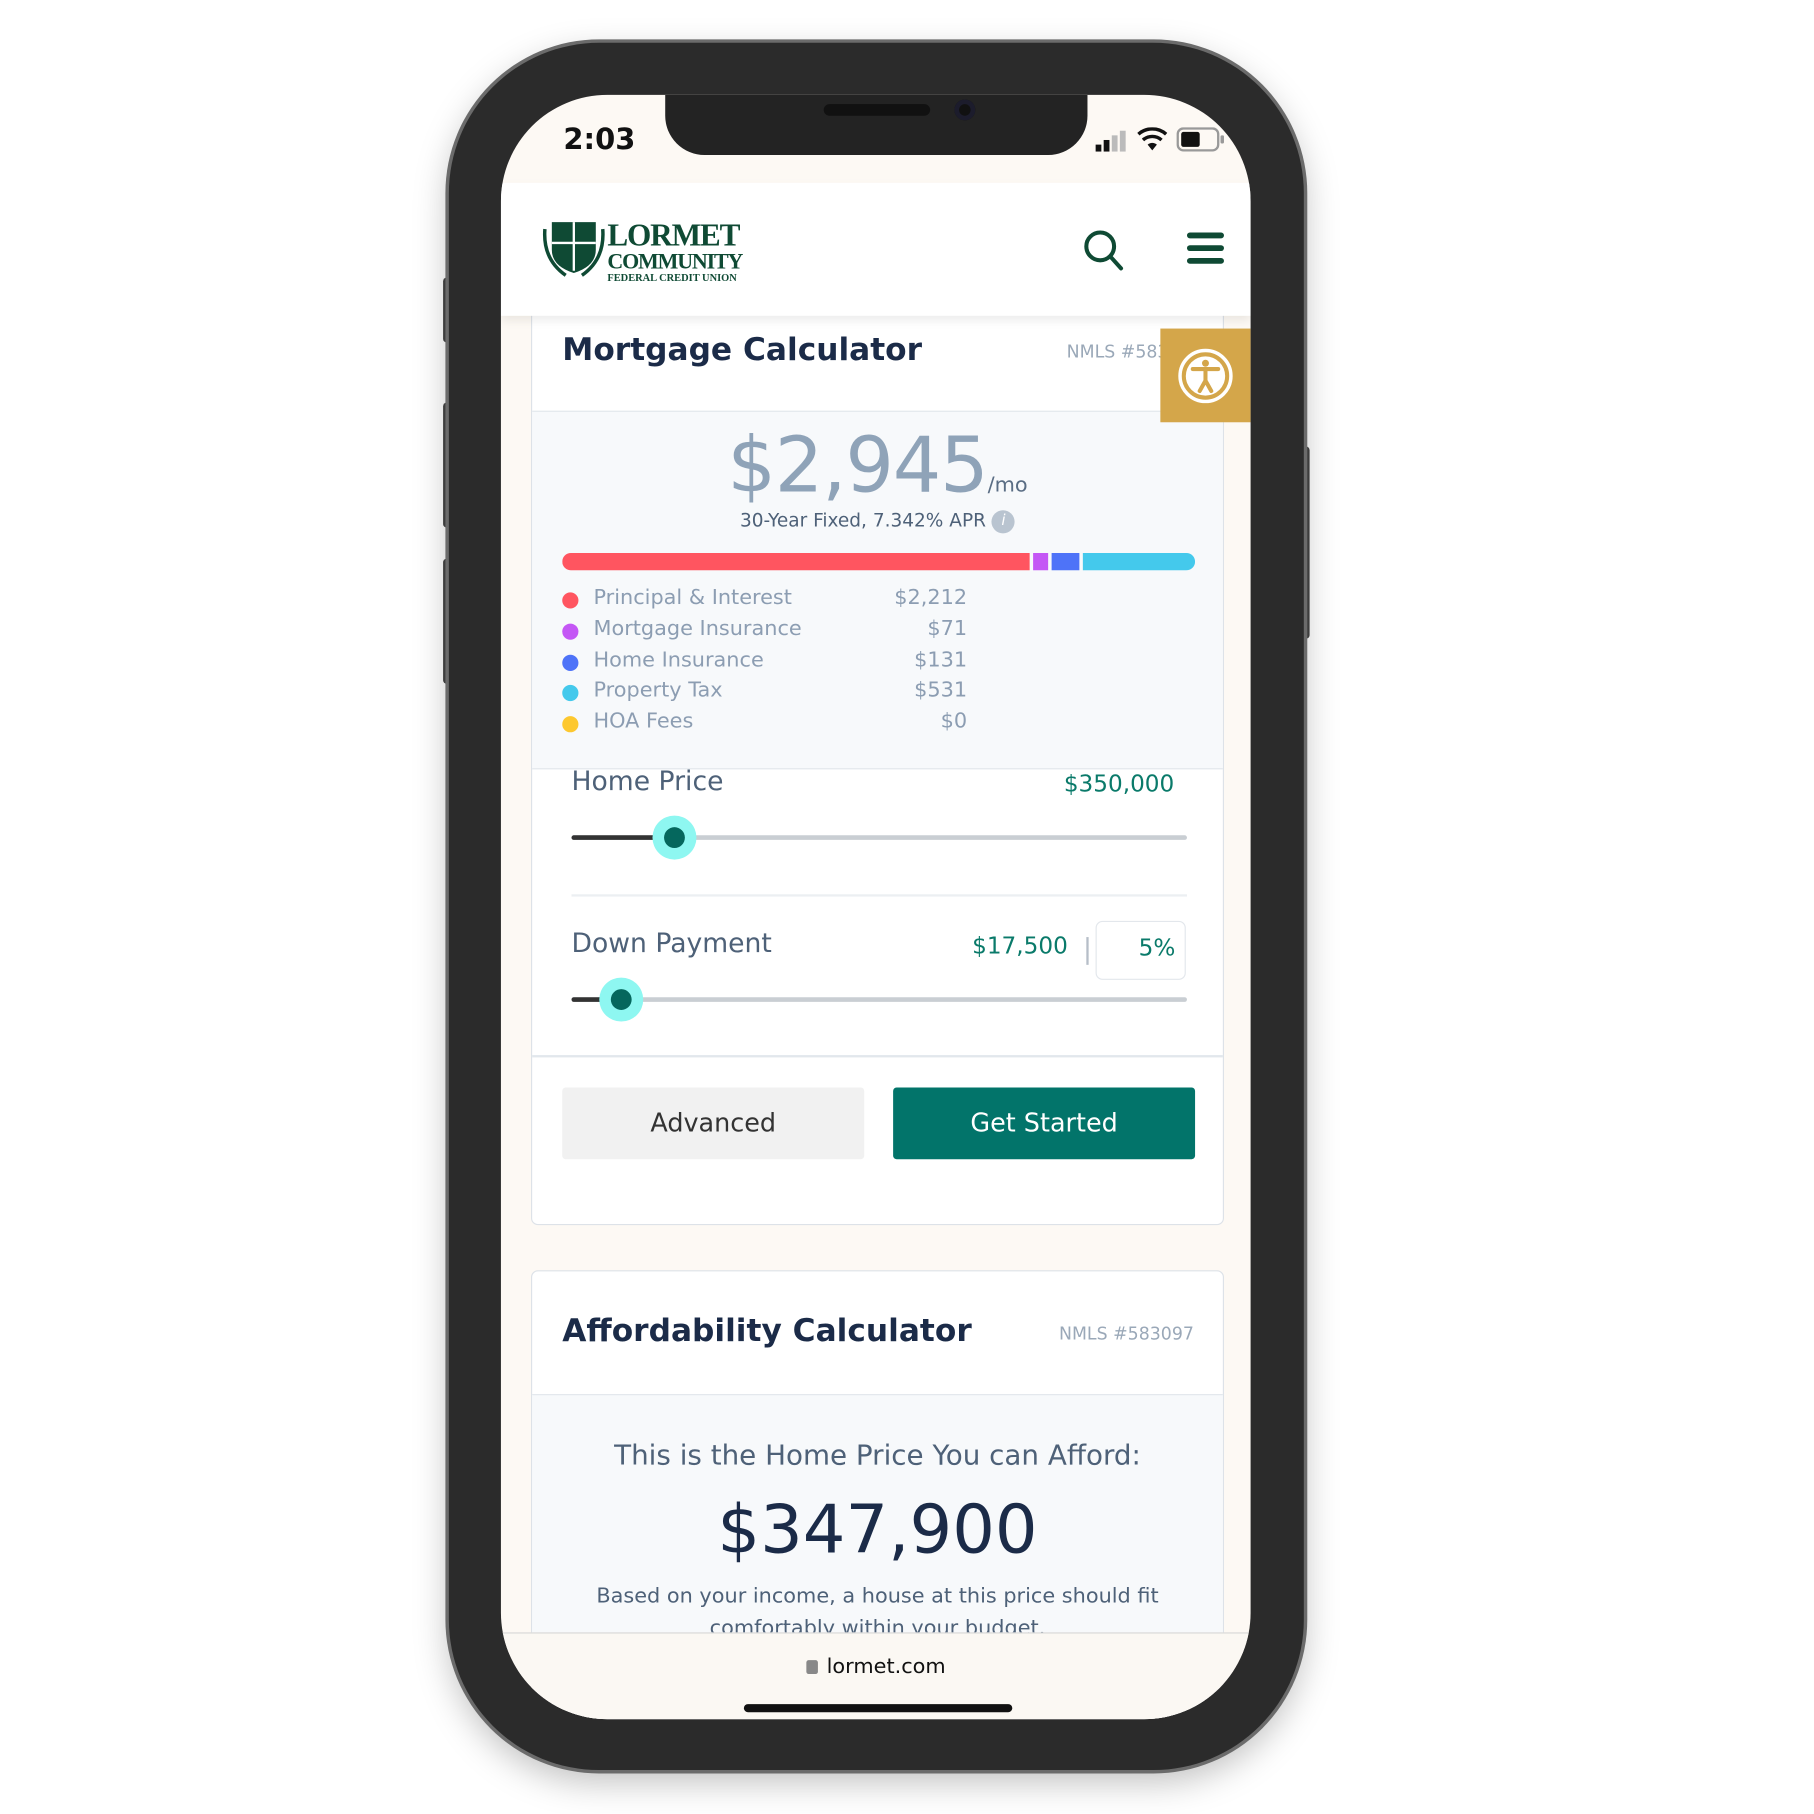 The height and width of the screenshot is (1814, 1814). Describe the element at coordinates (857, 466) in the screenshot. I see `monthly-amount: $2,945` at that location.